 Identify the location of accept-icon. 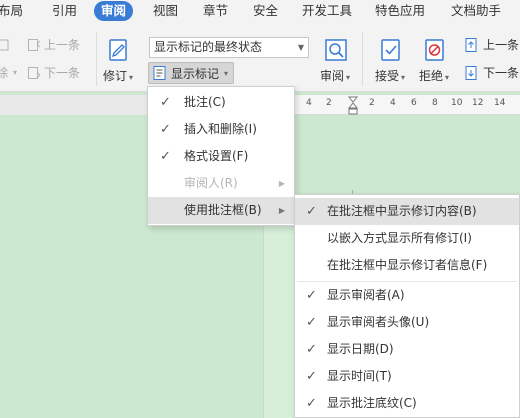
(391, 50).